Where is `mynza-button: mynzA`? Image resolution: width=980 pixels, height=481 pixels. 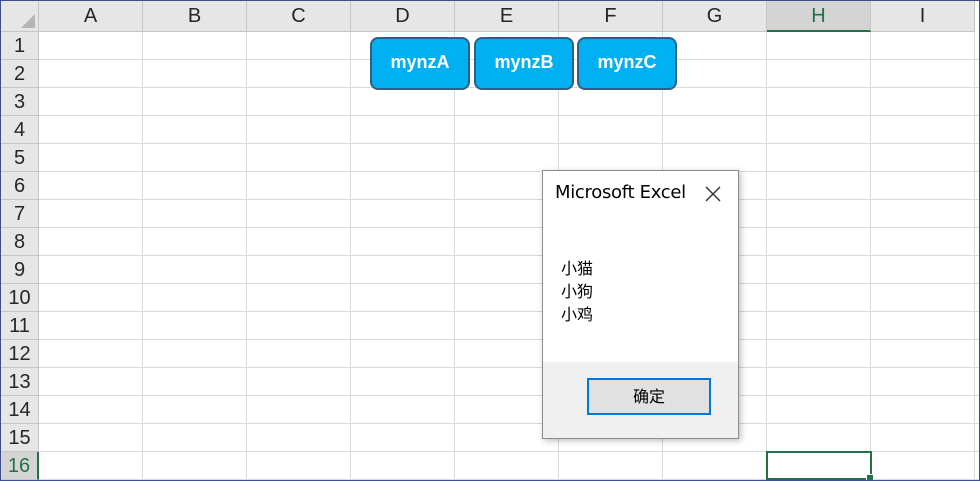
mynza-button: mynzA is located at coordinates (420, 63).